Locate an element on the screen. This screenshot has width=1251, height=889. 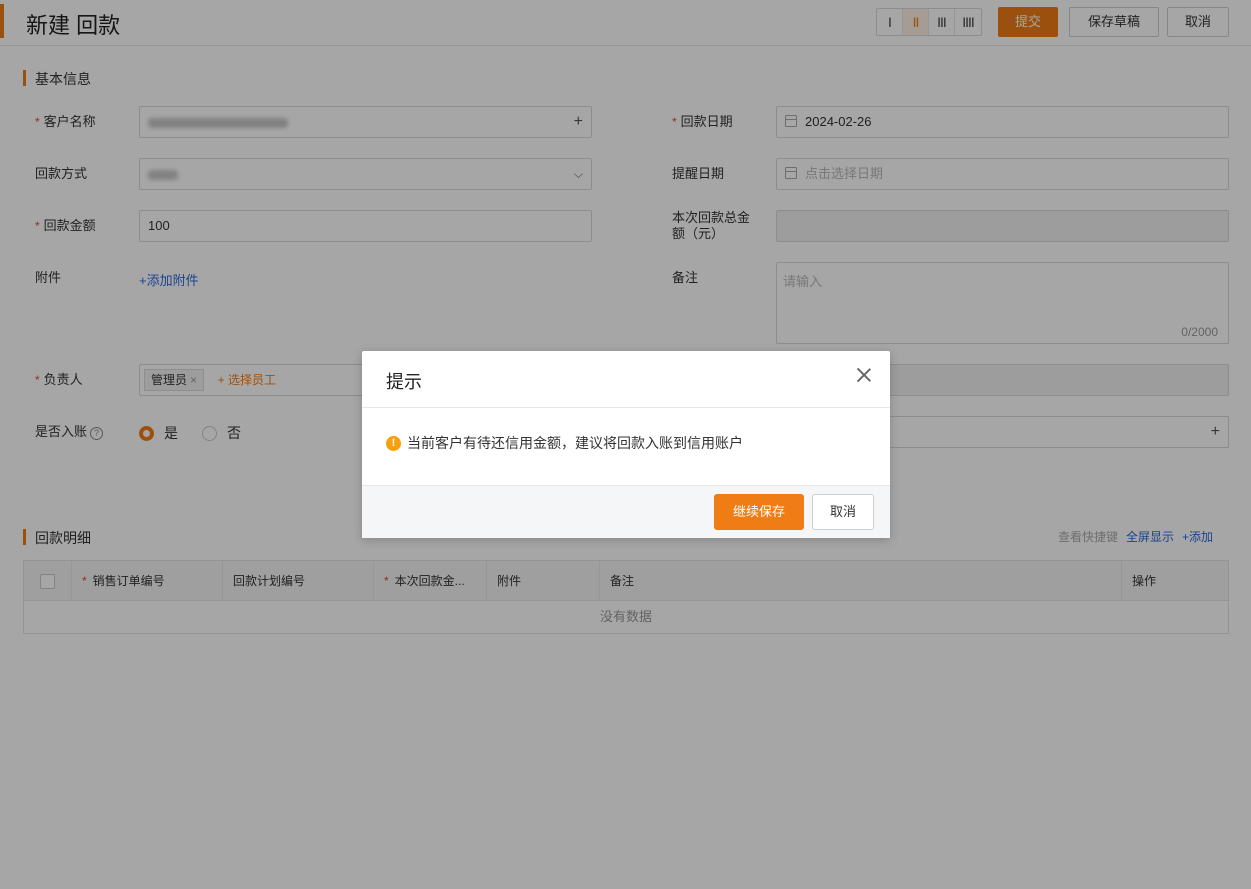
dialog-title: 提示 is located at coordinates (404, 382).